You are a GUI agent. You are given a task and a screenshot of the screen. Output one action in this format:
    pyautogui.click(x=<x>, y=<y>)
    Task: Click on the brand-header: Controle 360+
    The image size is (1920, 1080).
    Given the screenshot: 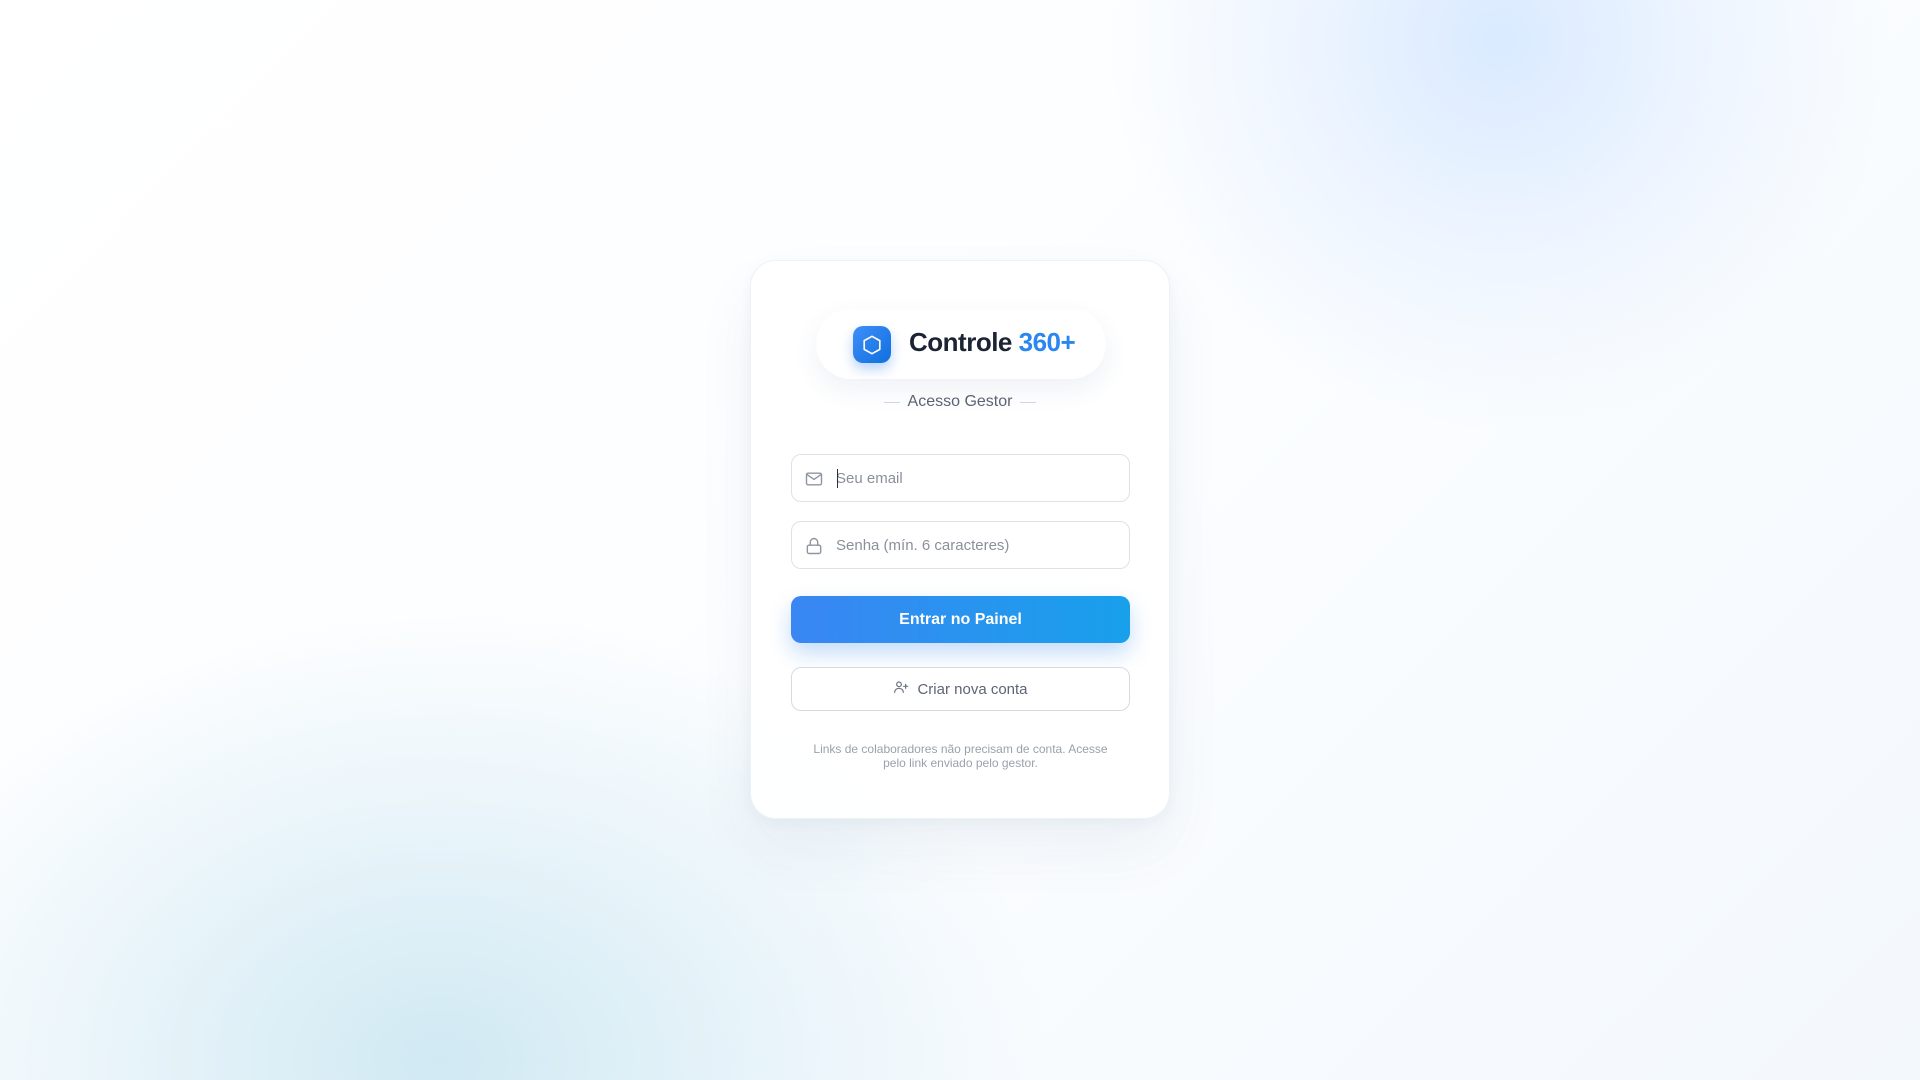 What is the action you would take?
    pyautogui.click(x=961, y=344)
    